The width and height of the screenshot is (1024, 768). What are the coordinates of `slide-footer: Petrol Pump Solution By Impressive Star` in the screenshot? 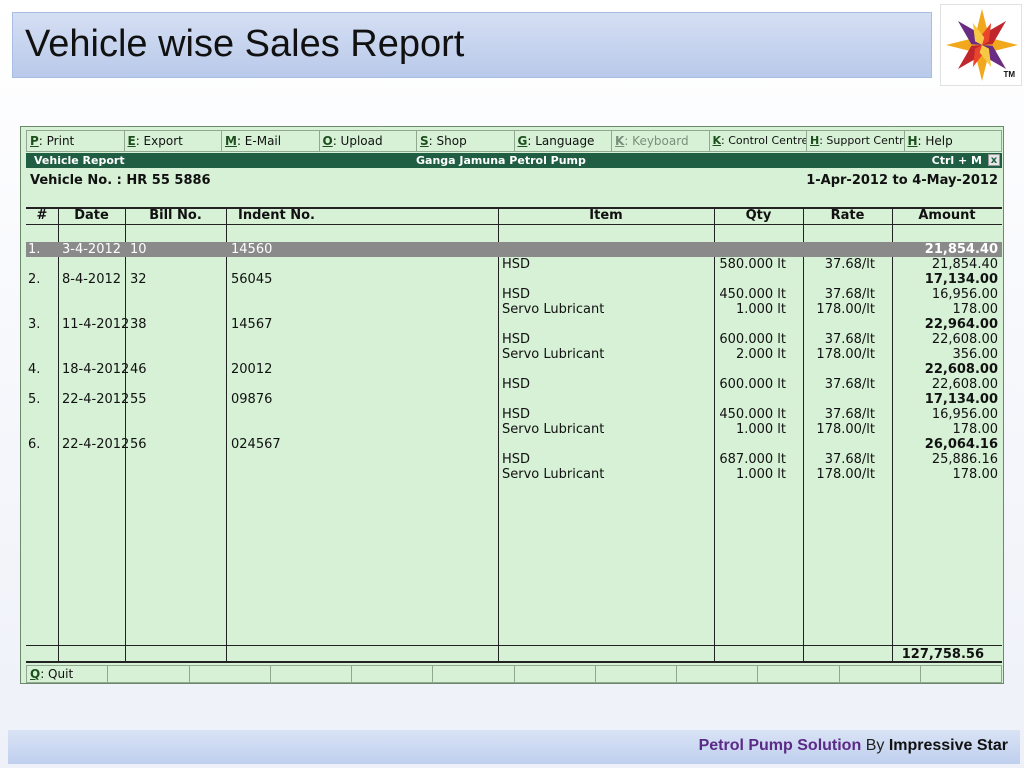 It's located at (514, 747).